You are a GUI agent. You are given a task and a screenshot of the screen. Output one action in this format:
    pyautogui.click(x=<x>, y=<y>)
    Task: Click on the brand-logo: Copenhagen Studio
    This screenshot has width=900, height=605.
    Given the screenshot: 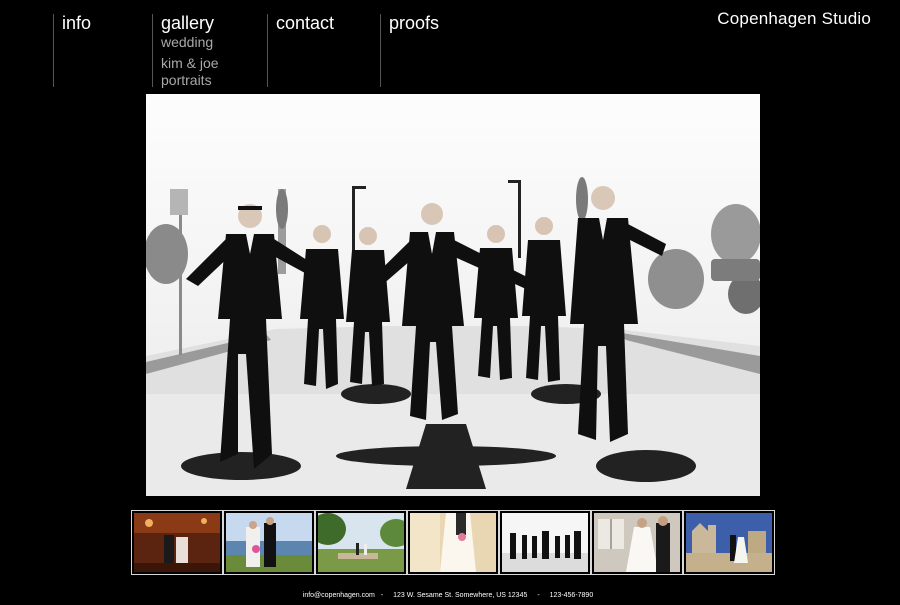 What is the action you would take?
    pyautogui.click(x=794, y=19)
    